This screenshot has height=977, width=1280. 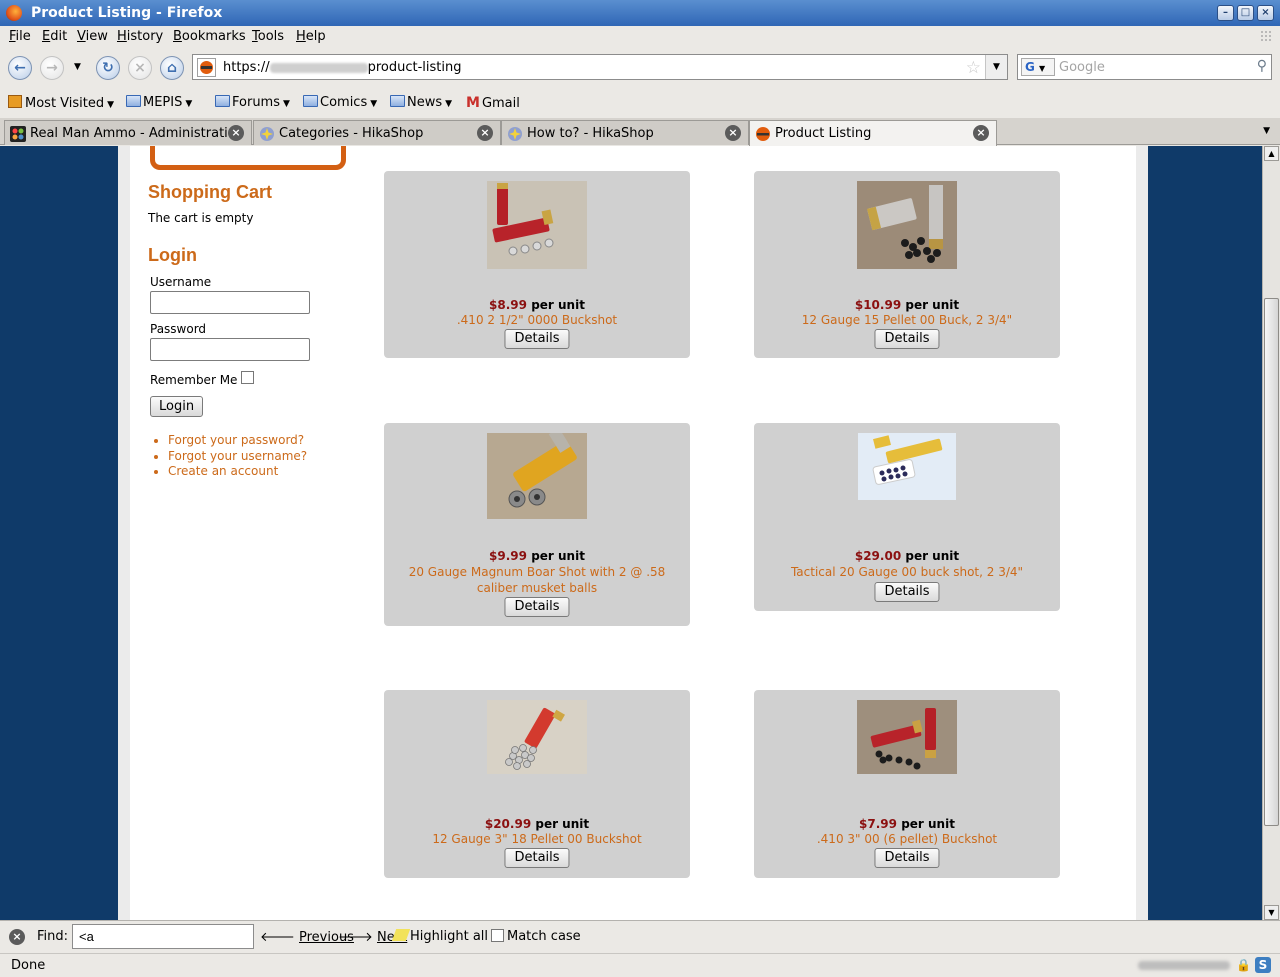 What do you see at coordinates (1263, 965) in the screenshot?
I see `addon-s-icon: S` at bounding box center [1263, 965].